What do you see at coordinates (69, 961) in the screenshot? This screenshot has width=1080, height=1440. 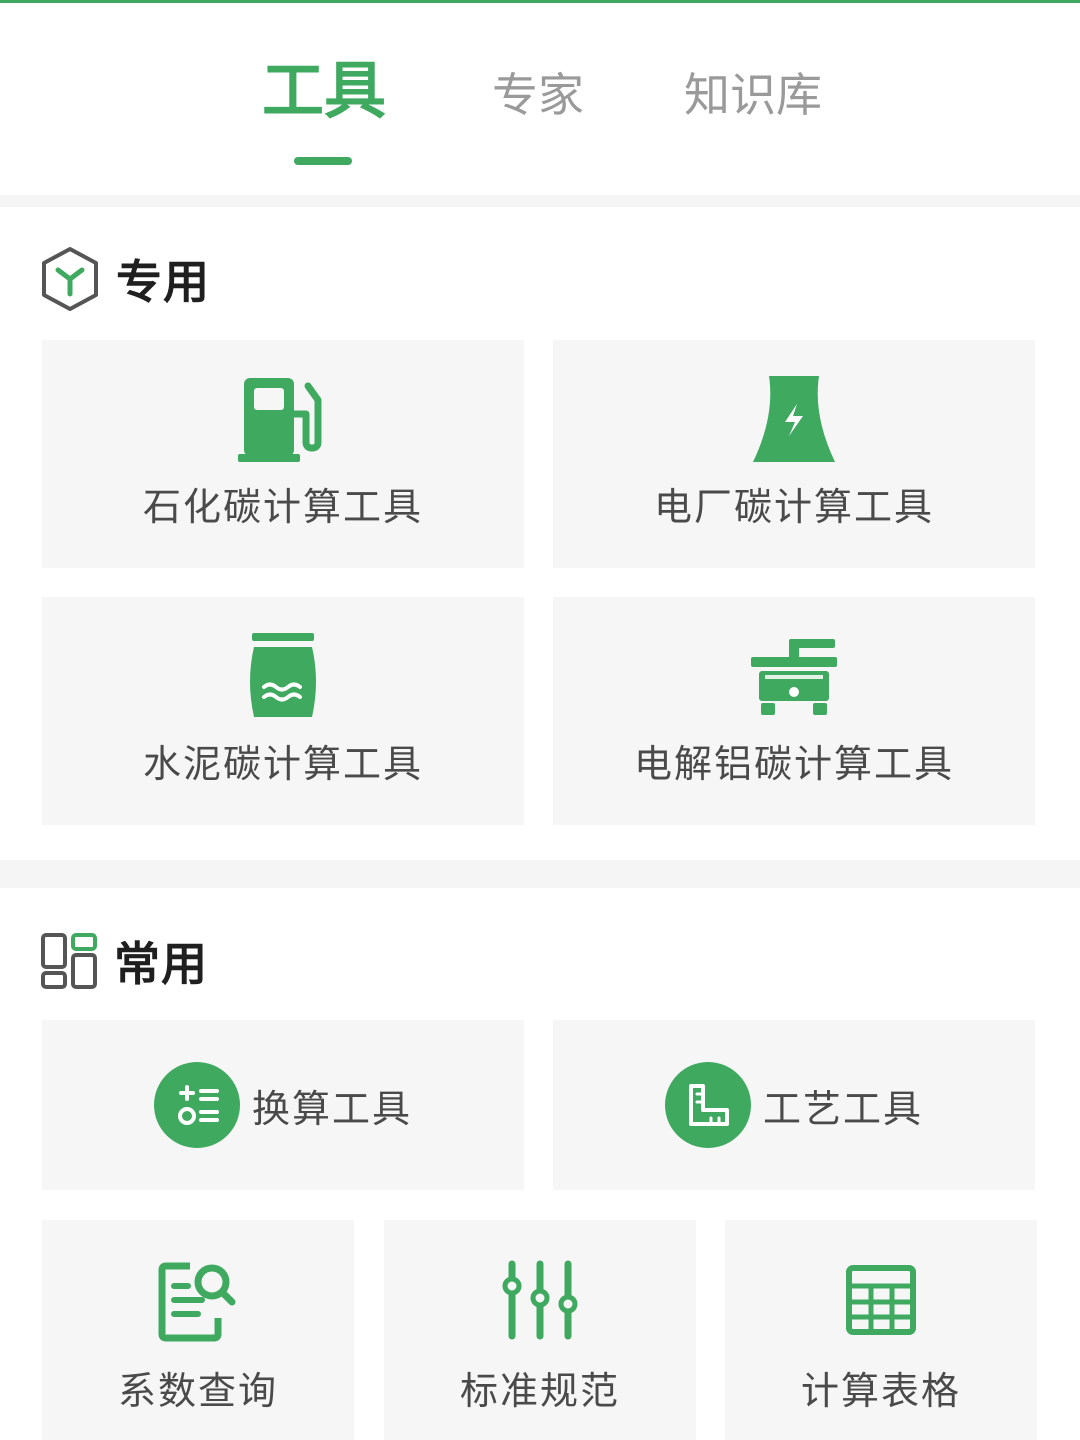 I see `grid-icon` at bounding box center [69, 961].